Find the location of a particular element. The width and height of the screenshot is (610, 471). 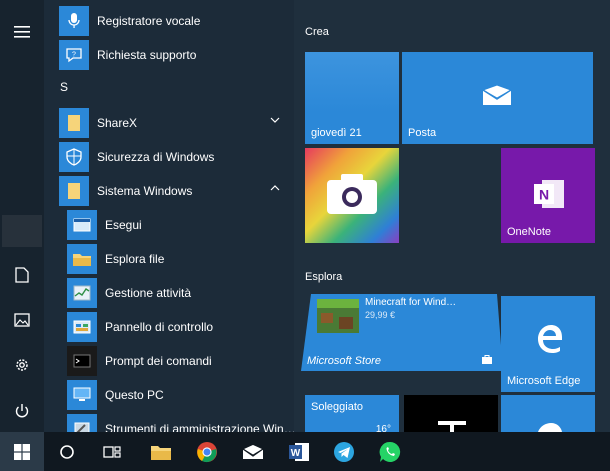

app-label: Pannello di controllo is located at coordinates (159, 327).